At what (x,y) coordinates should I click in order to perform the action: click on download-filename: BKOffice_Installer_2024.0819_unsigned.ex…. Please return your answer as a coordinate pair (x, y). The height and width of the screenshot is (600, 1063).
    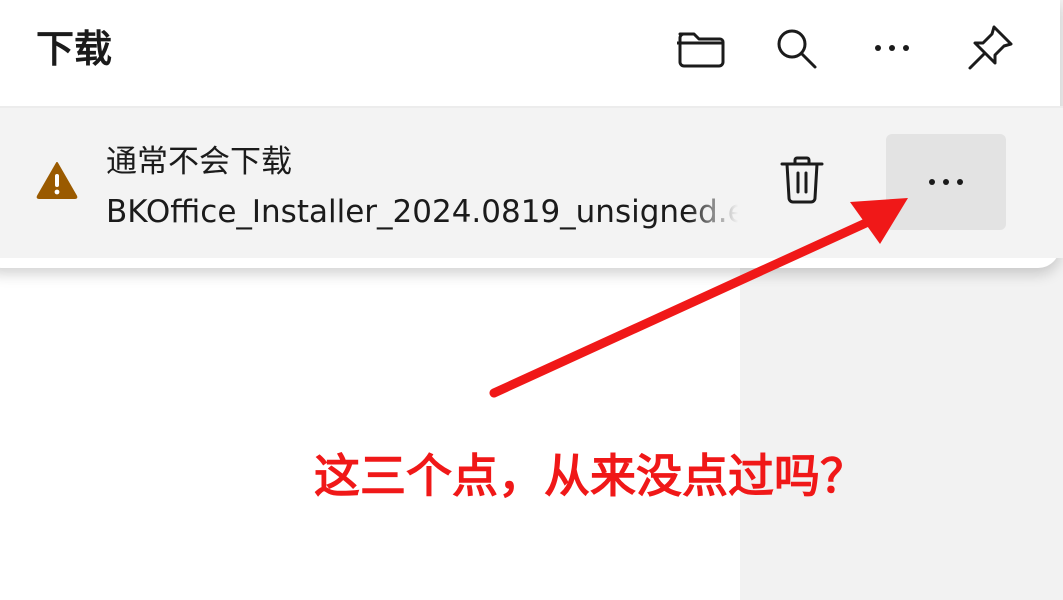
    Looking at the image, I should click on (422, 212).